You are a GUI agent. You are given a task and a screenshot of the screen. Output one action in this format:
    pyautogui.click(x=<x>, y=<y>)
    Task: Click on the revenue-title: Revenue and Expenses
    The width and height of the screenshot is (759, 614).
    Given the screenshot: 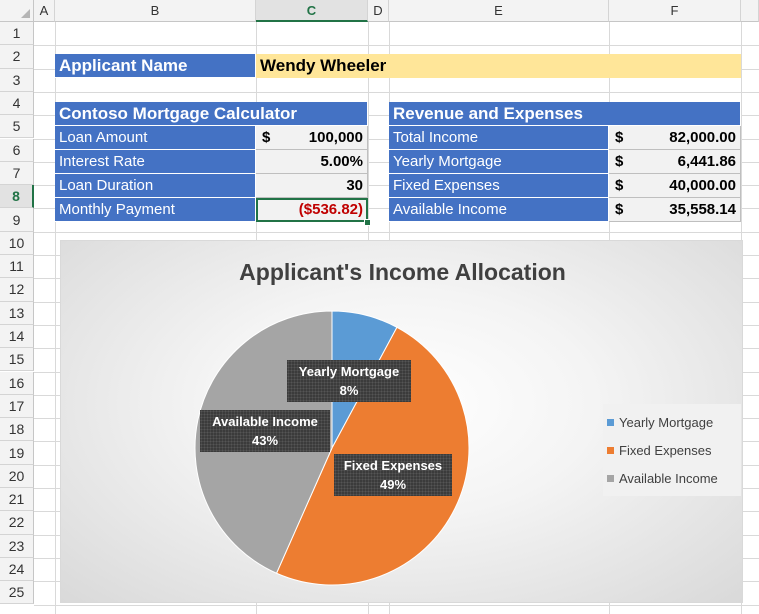 What is the action you would take?
    pyautogui.click(x=565, y=114)
    